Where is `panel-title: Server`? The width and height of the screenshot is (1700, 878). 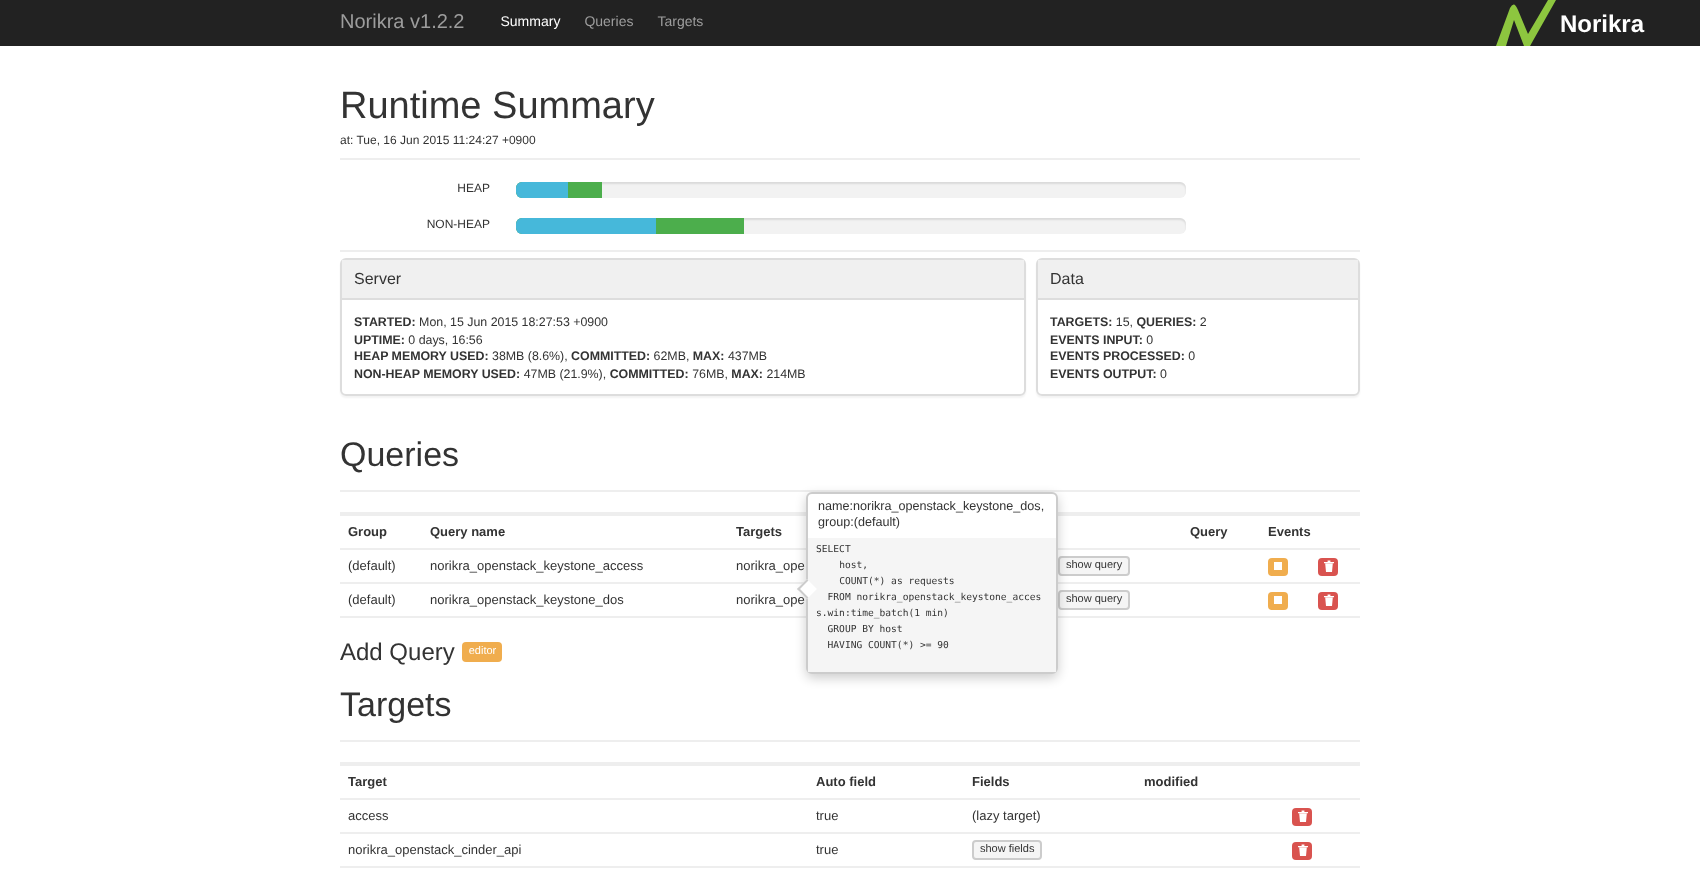 panel-title: Server is located at coordinates (683, 280).